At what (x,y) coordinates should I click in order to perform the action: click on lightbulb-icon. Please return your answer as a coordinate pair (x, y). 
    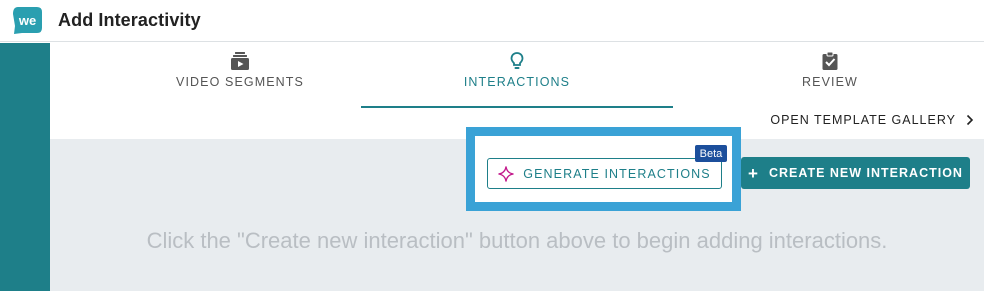
    Looking at the image, I should click on (517, 60).